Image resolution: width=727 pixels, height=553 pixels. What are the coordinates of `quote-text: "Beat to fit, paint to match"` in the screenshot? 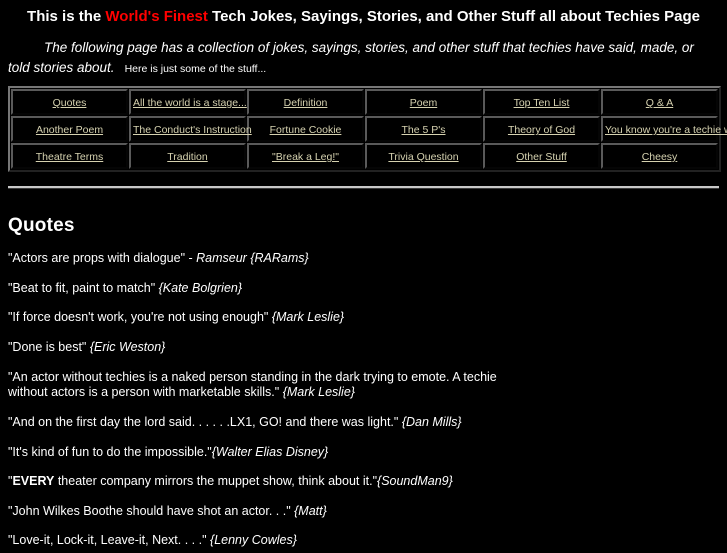 It's located at (83, 287).